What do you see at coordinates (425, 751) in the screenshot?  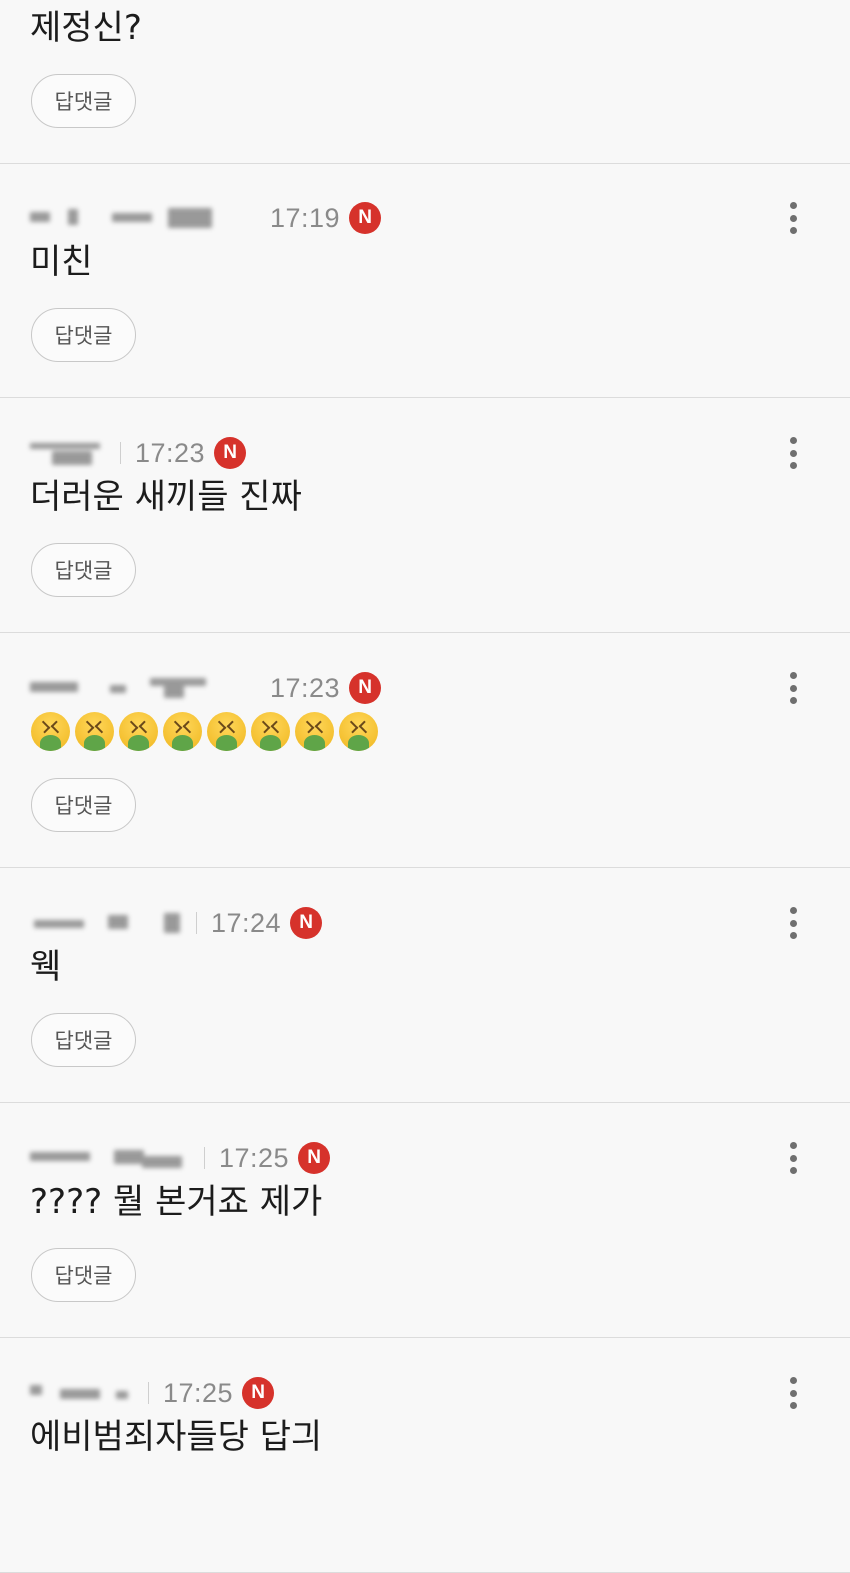 I see `comment-item: 17:23 N 답댓글` at bounding box center [425, 751].